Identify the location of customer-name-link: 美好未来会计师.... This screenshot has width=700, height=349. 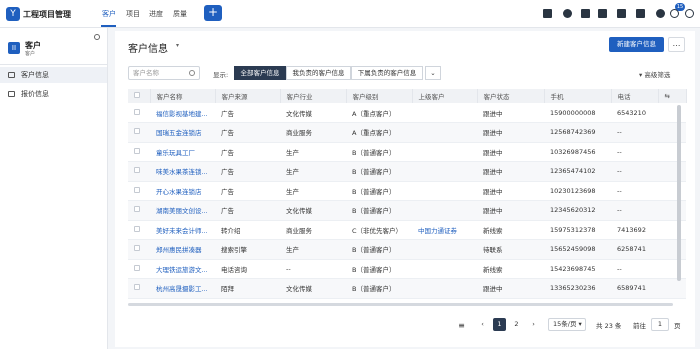
(182, 230).